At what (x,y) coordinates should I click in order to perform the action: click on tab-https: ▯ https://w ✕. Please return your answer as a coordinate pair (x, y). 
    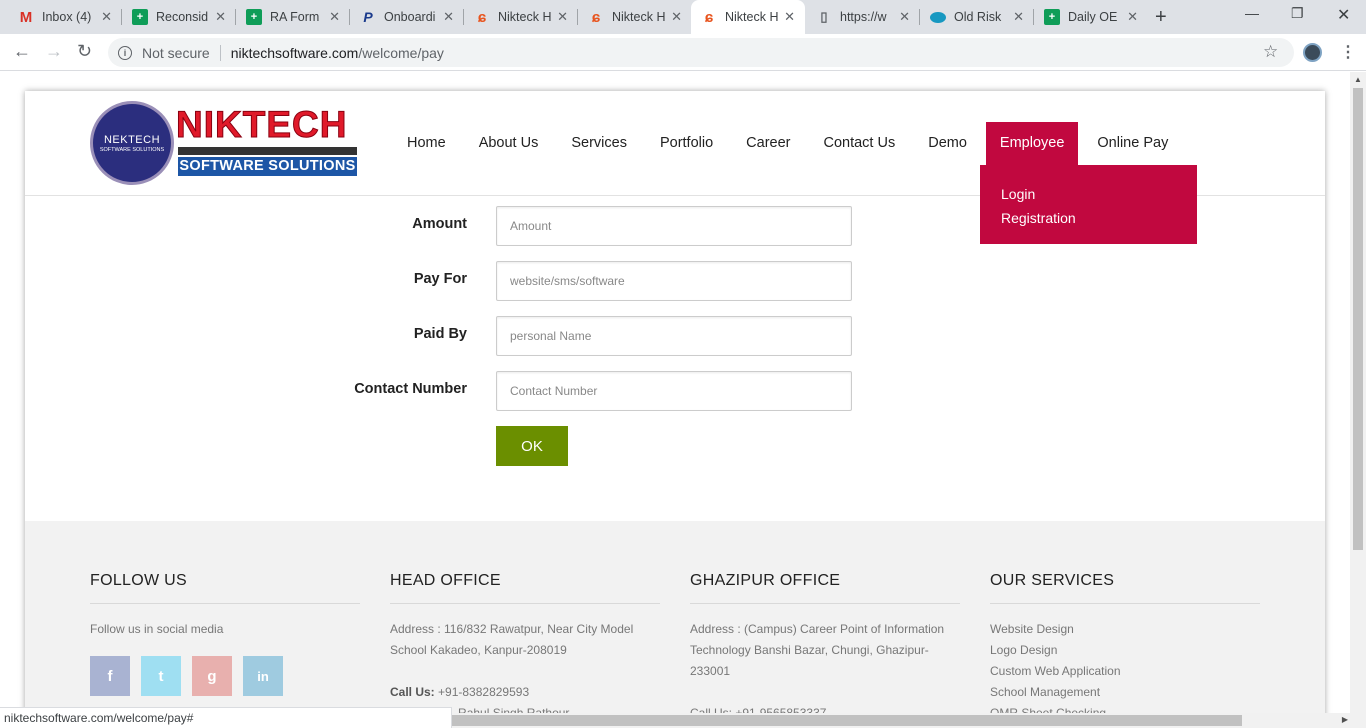
    Looking at the image, I should click on (863, 17).